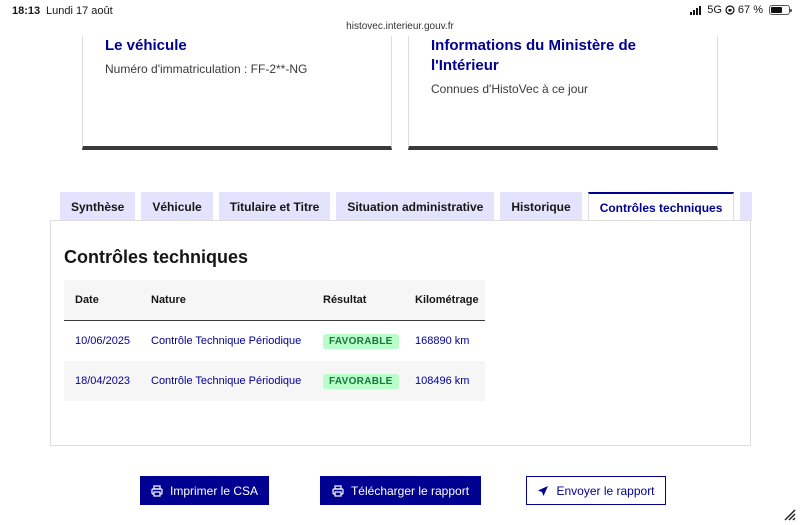  Describe the element at coordinates (274, 206) in the screenshot. I see `tab-titulaire-et-titre: Titulaire et Titre` at that location.